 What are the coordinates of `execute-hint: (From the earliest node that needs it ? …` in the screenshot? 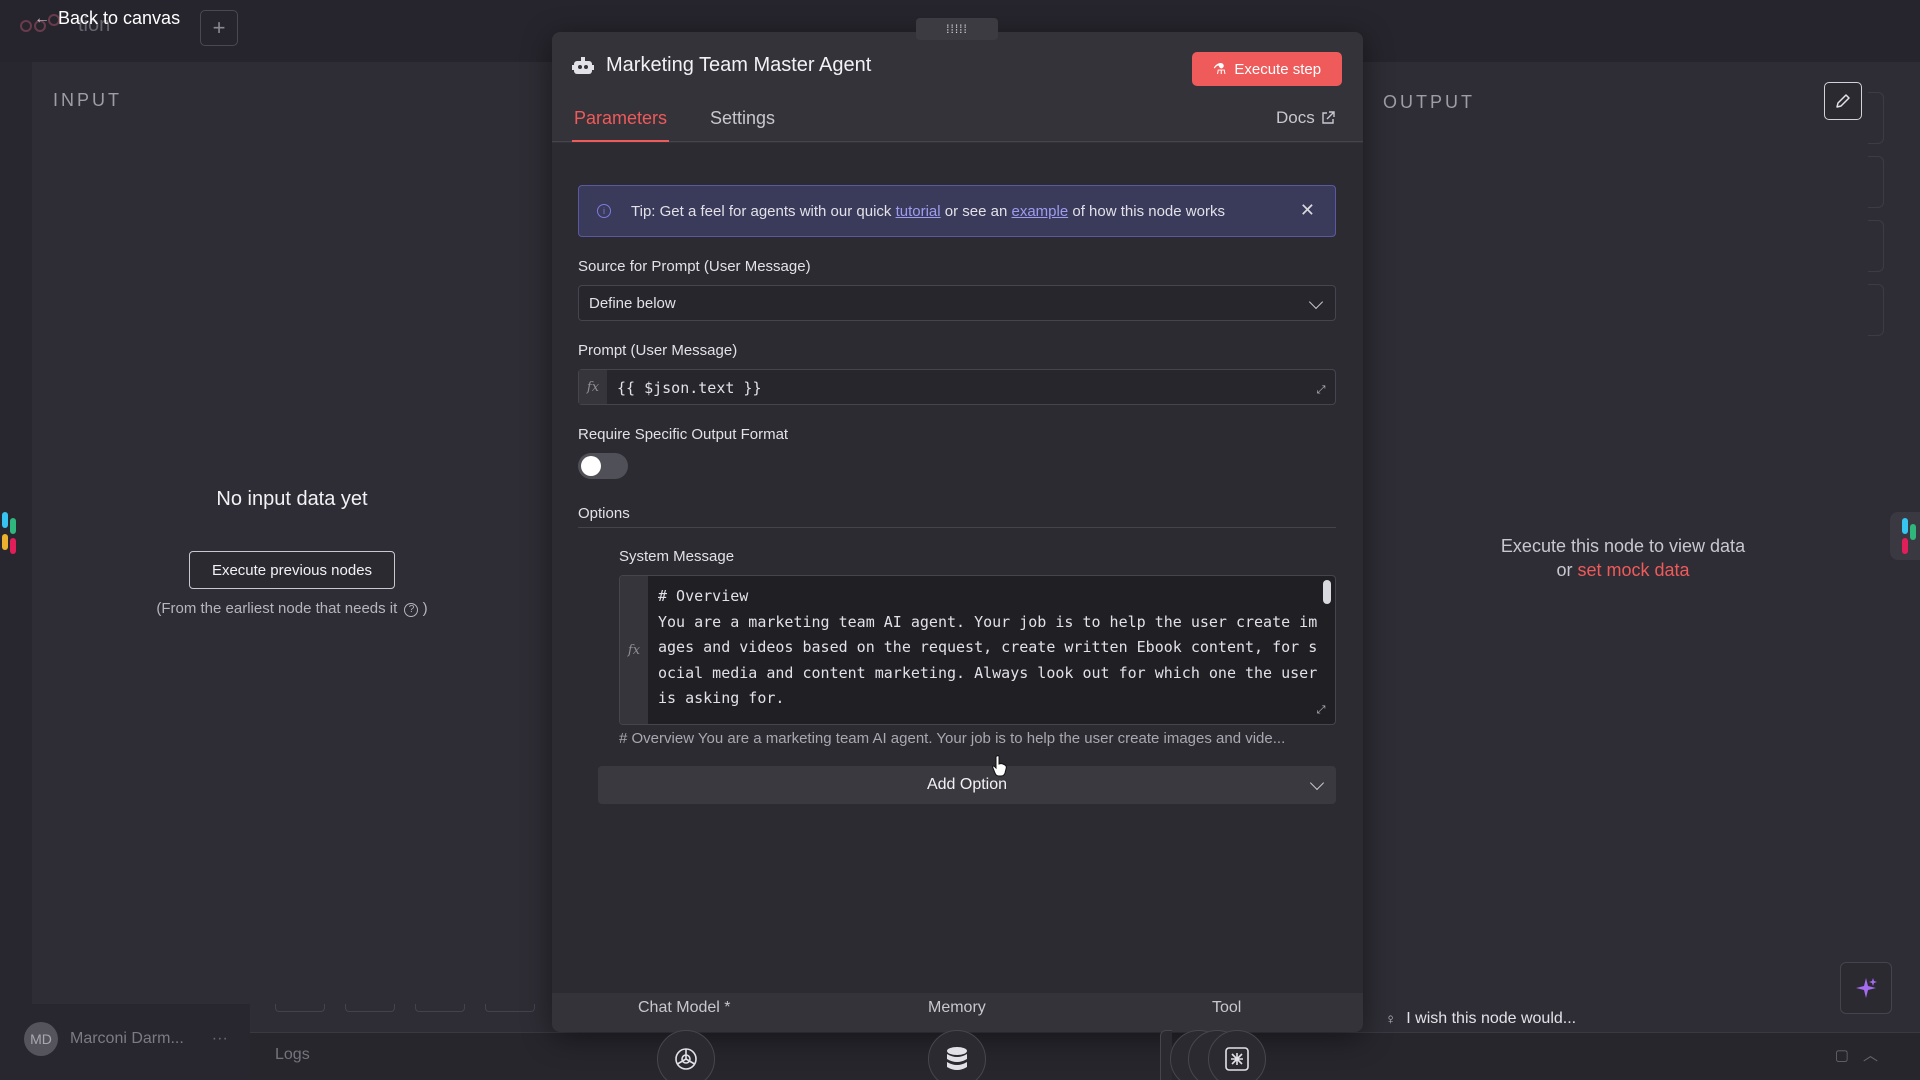 It's located at (292, 608).